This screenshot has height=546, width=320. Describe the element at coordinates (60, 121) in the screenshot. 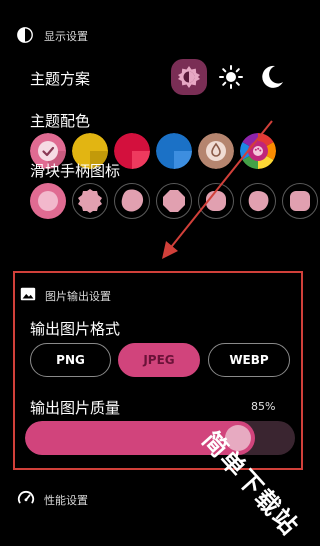

I see `theme-color-label: 主题配色` at that location.